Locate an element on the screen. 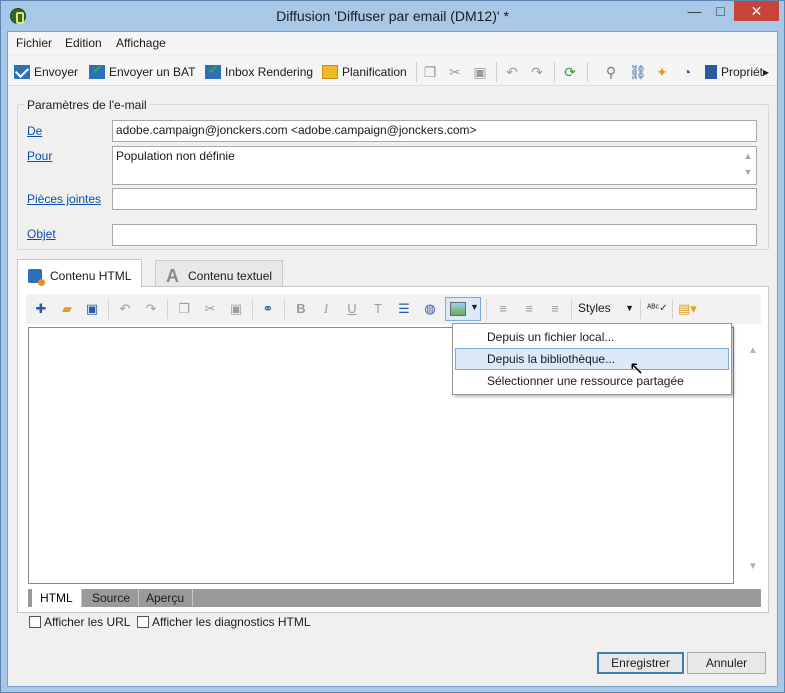  attachment-icon: ⚲ is located at coordinates (611, 72).